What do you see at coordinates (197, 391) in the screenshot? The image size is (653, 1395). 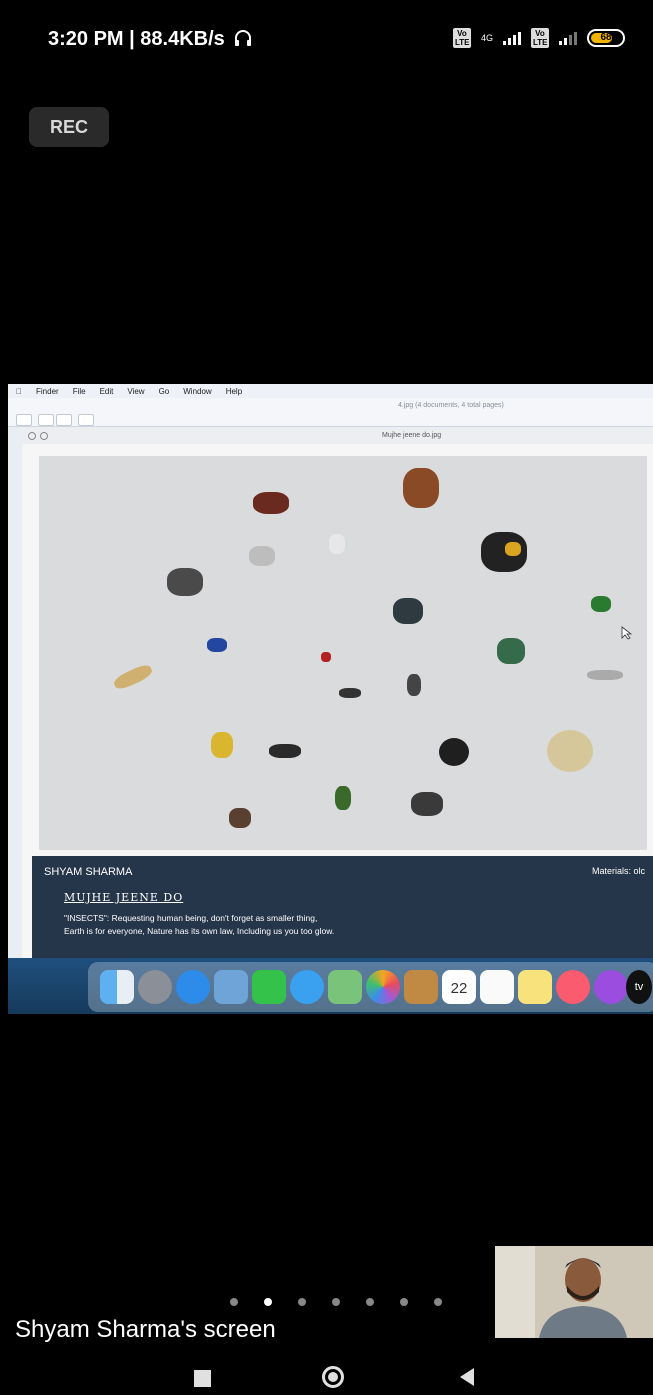 I see `menu-window: Window` at bounding box center [197, 391].